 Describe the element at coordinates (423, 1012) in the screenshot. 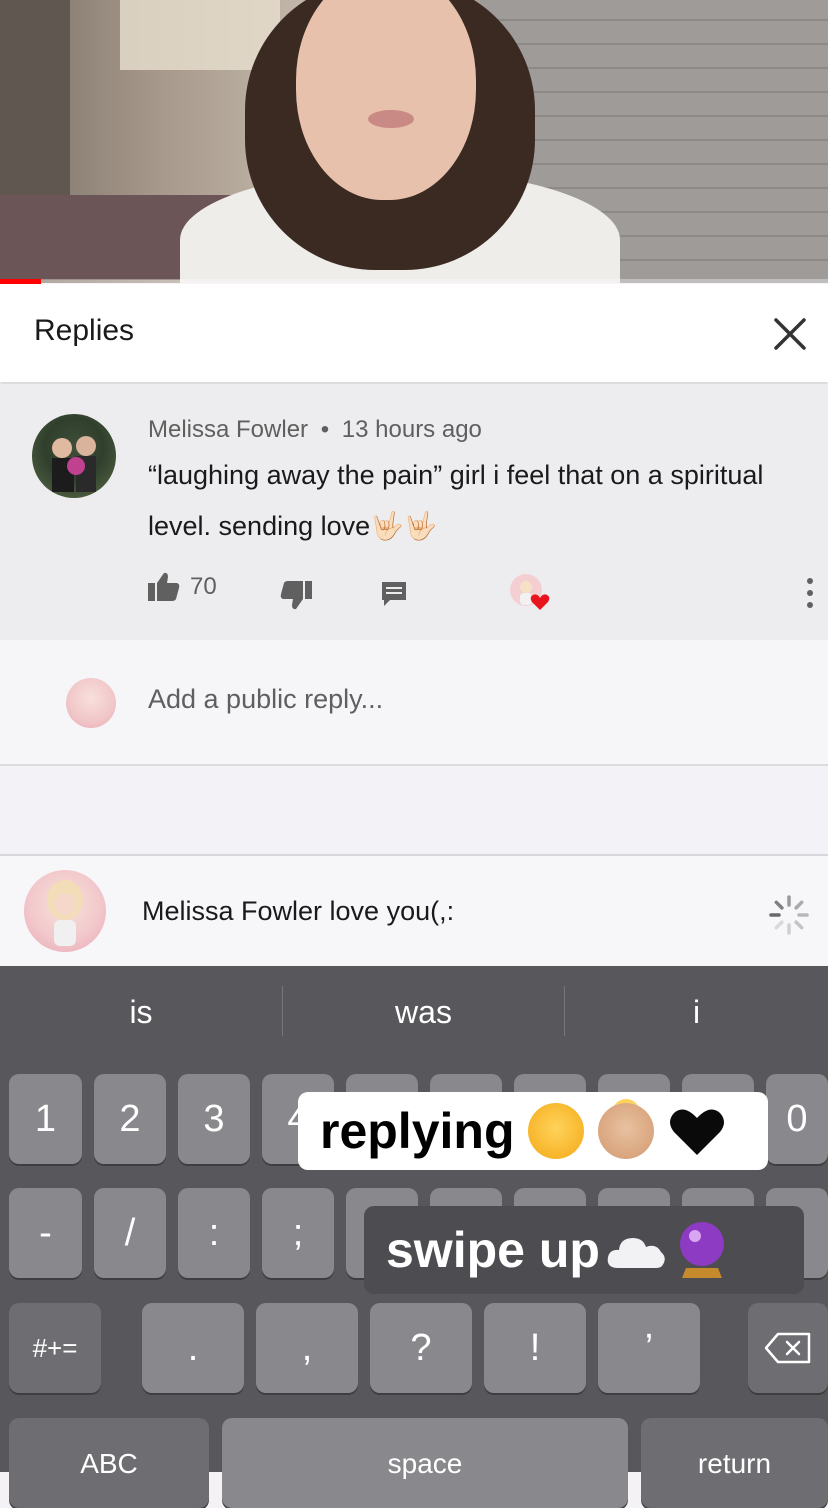

I see `suggestion-2: was` at that location.